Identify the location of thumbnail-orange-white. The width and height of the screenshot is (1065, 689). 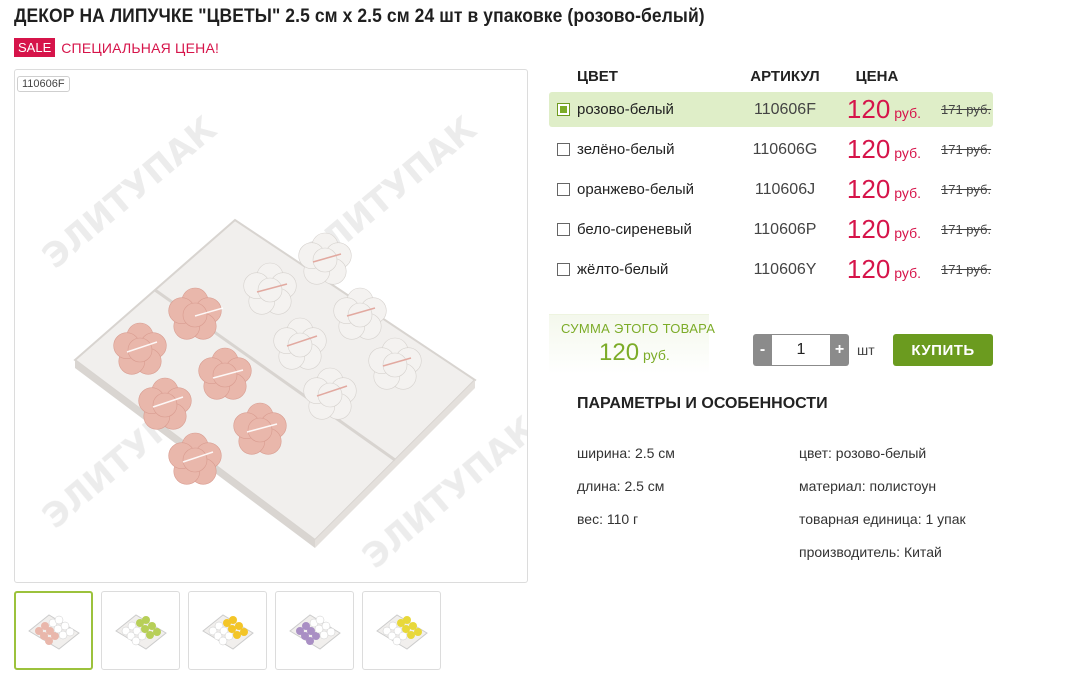
(227, 630).